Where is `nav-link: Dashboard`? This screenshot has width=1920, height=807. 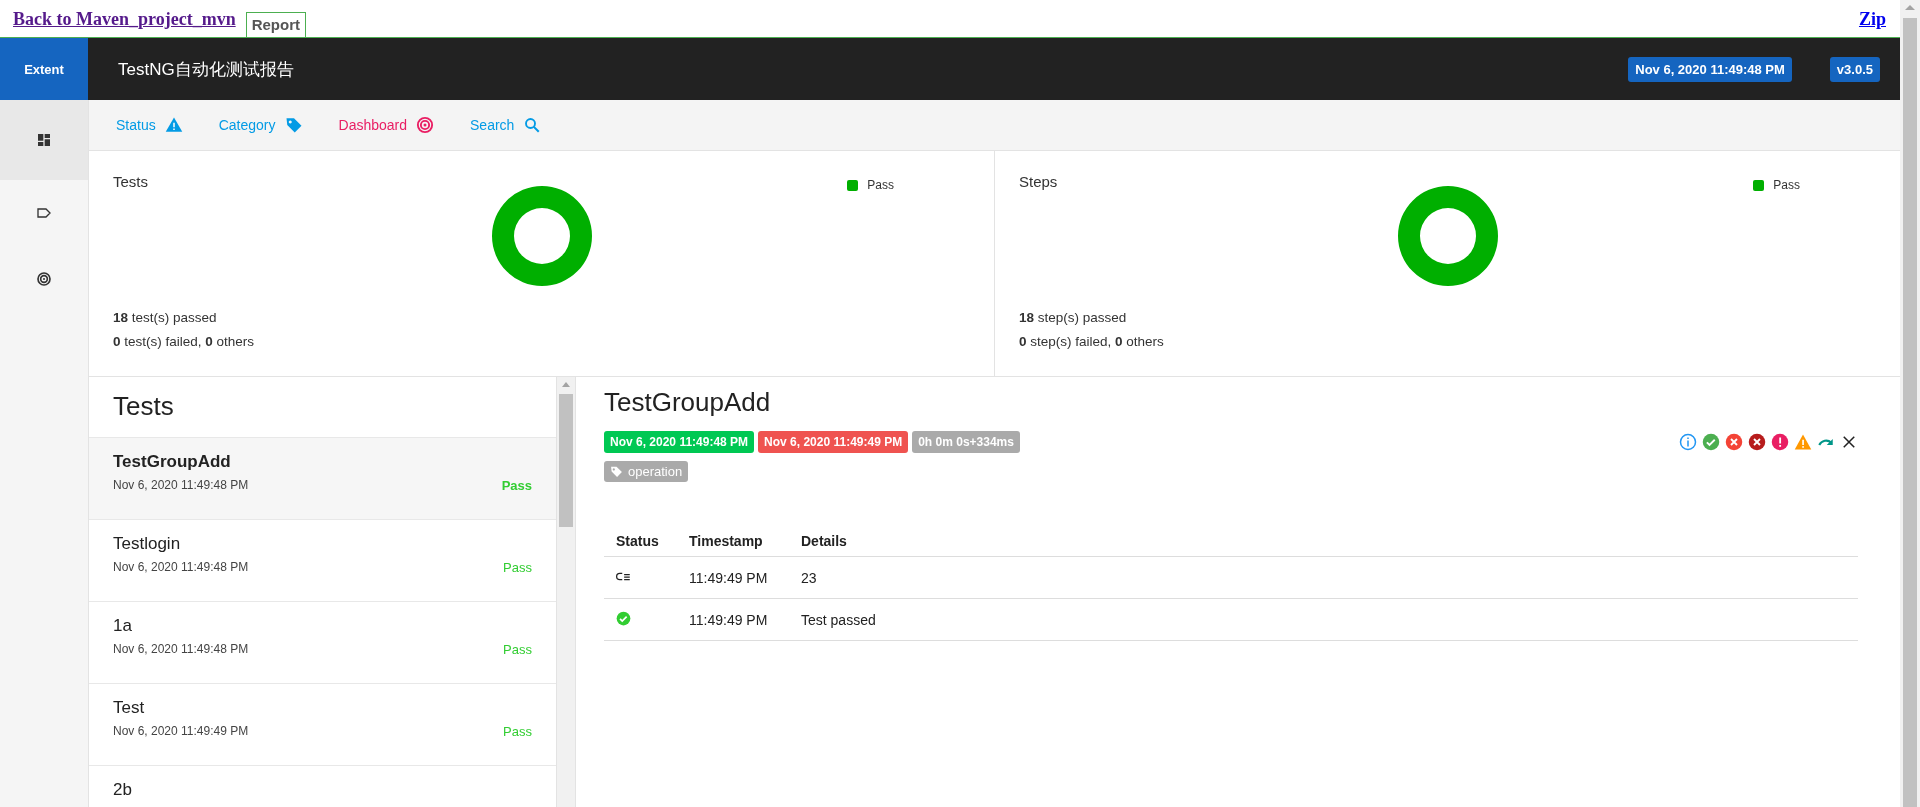
nav-link: Dashboard is located at coordinates (386, 125).